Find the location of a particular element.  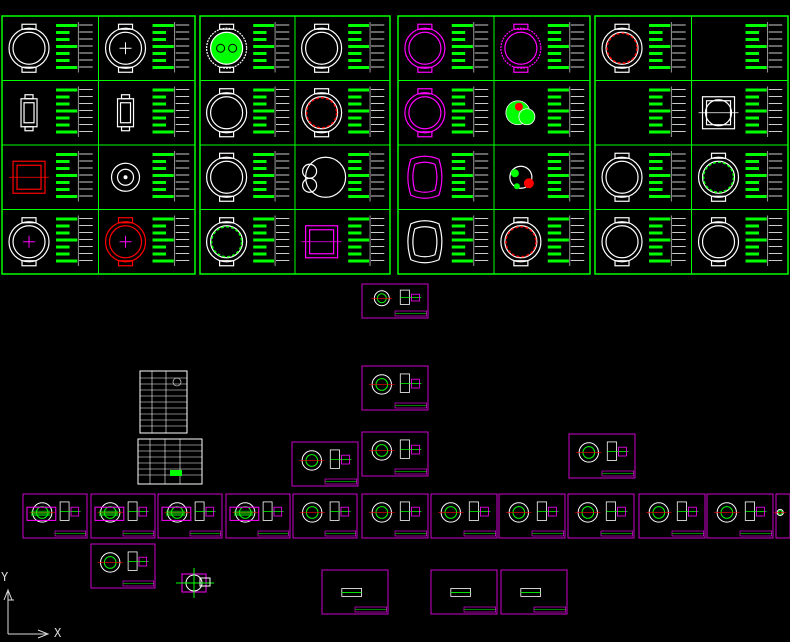

ucs-y-label: Y is located at coordinates (5, 577).